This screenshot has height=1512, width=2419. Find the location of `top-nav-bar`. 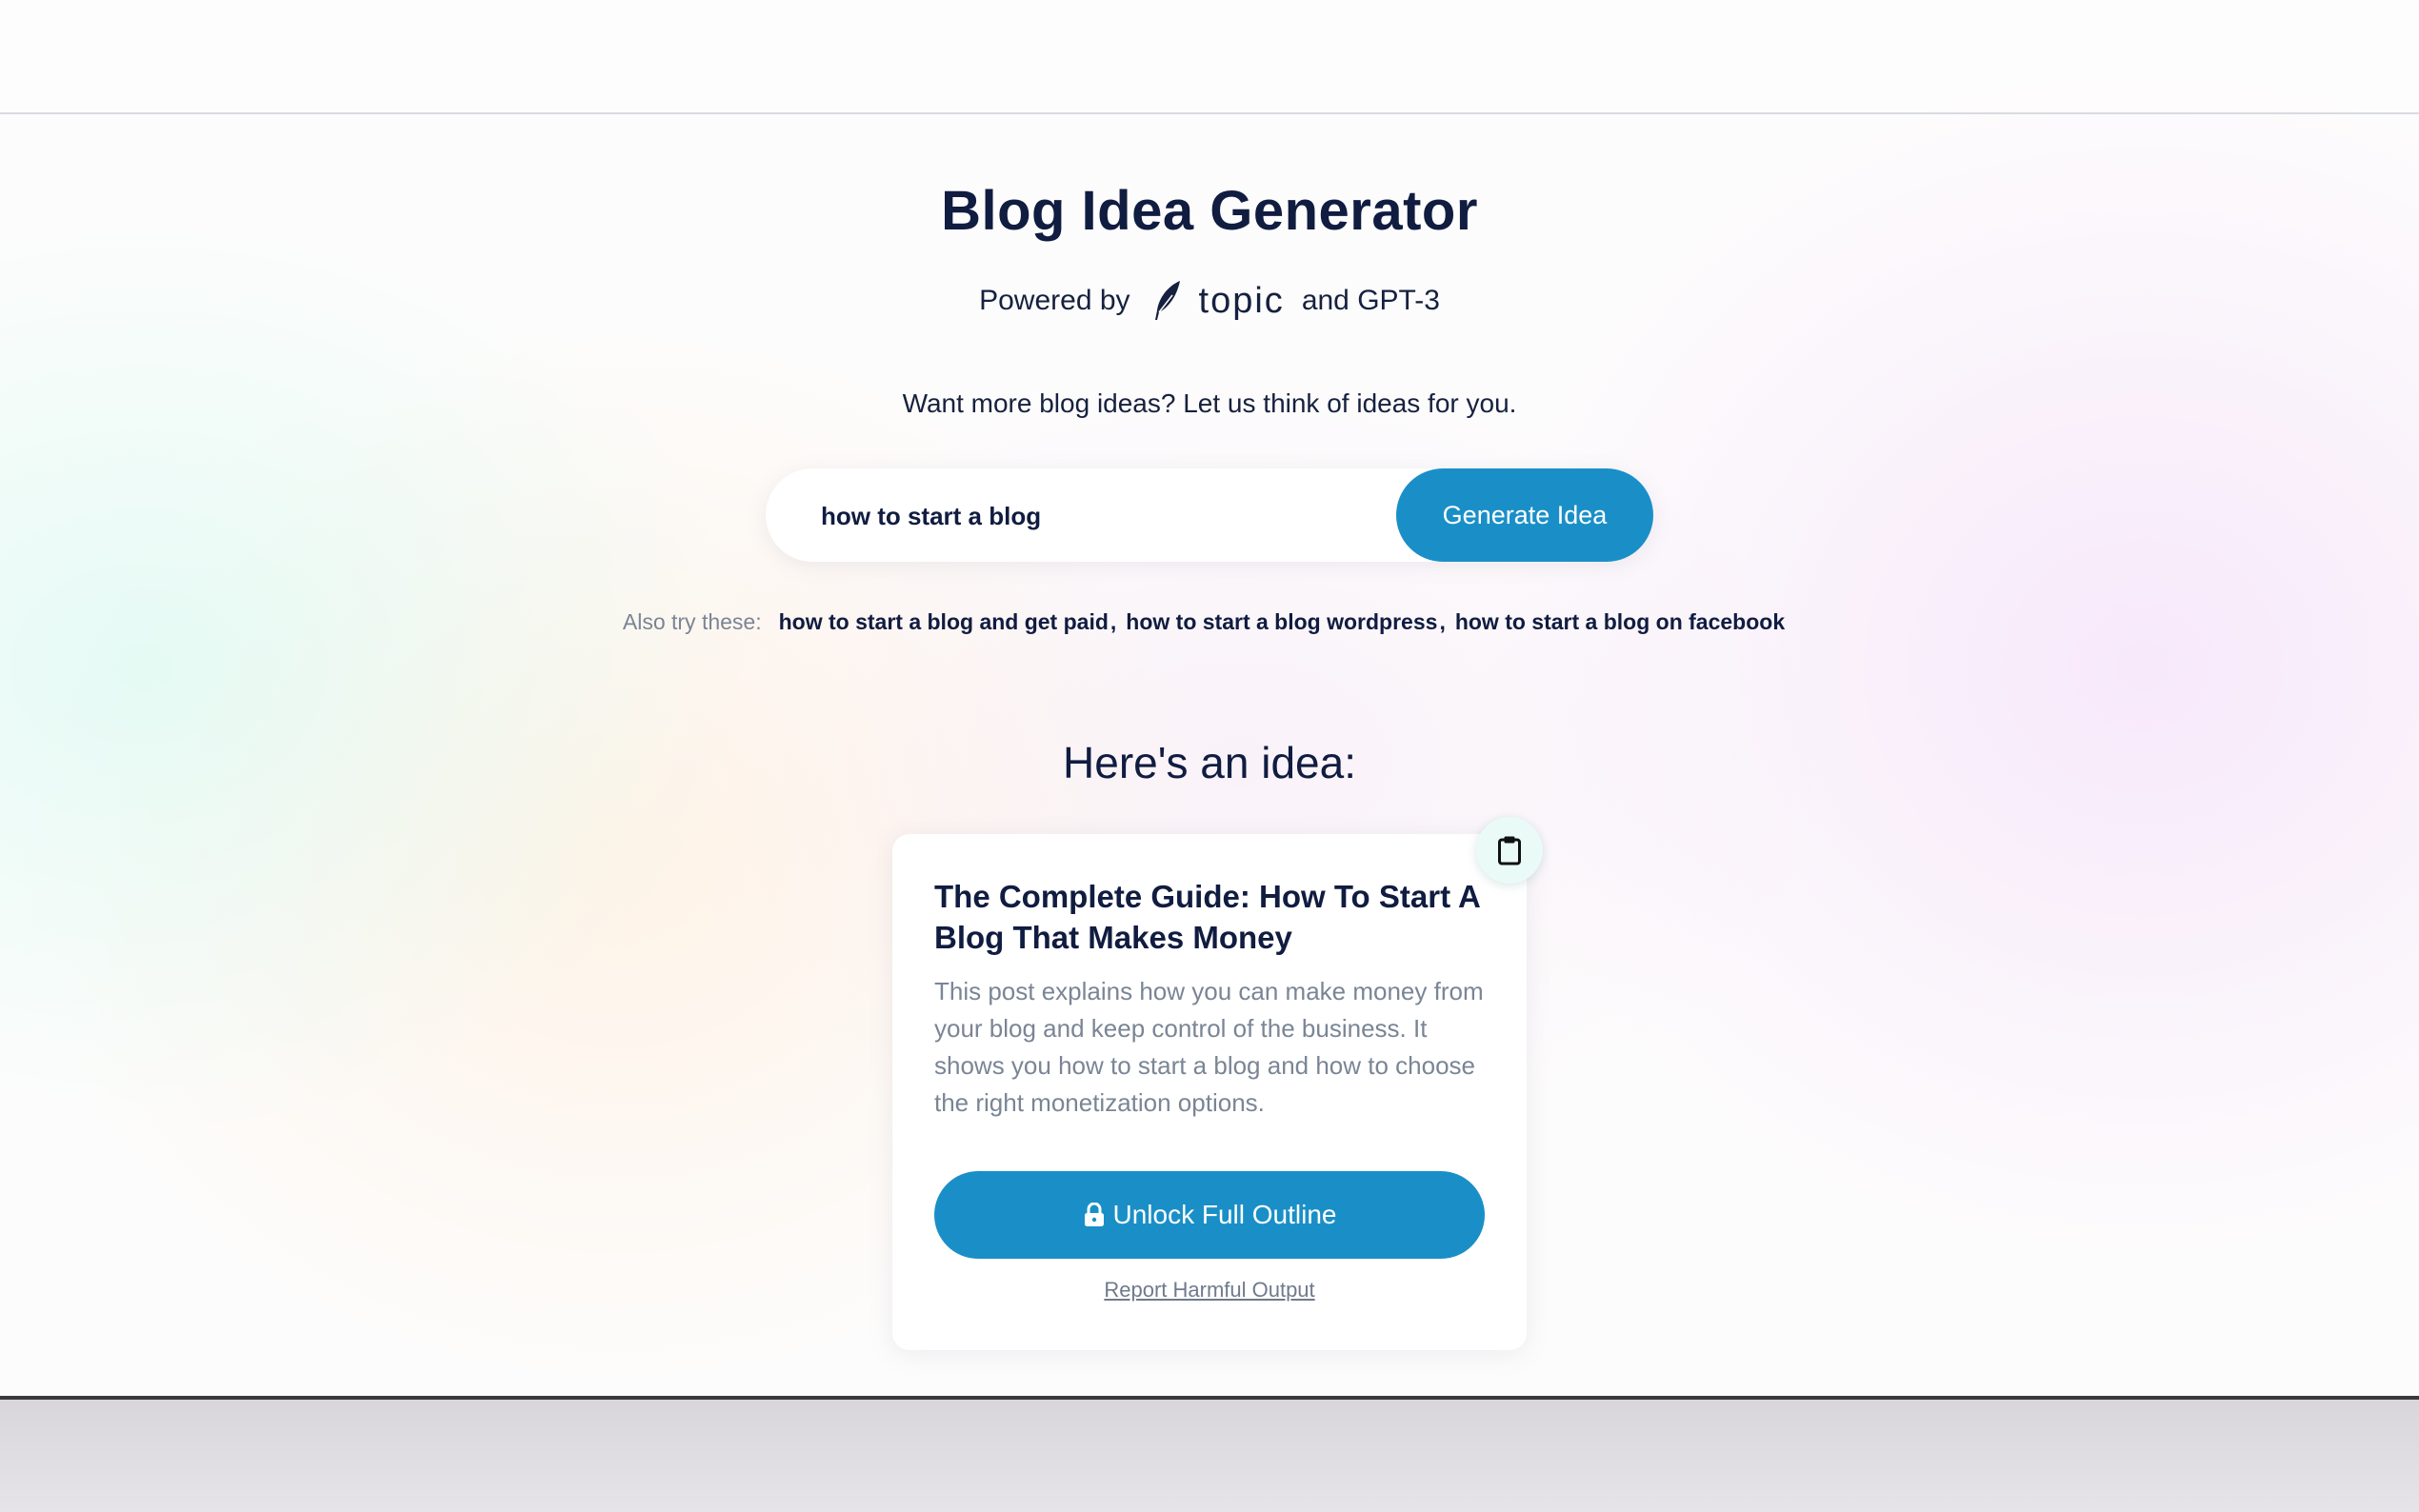

top-nav-bar is located at coordinates (1209, 57).